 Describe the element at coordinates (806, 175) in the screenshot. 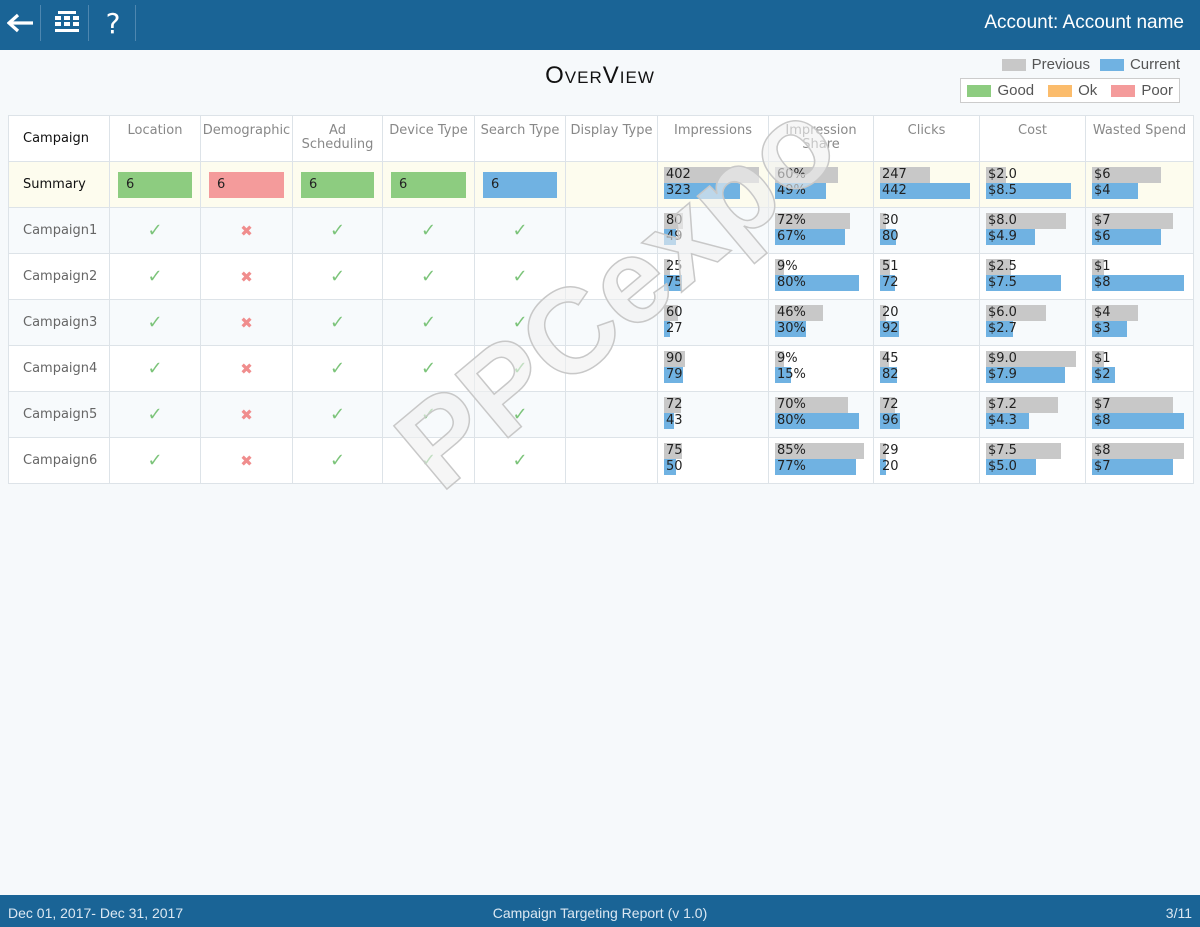

I see `previous-bar: 60%` at that location.